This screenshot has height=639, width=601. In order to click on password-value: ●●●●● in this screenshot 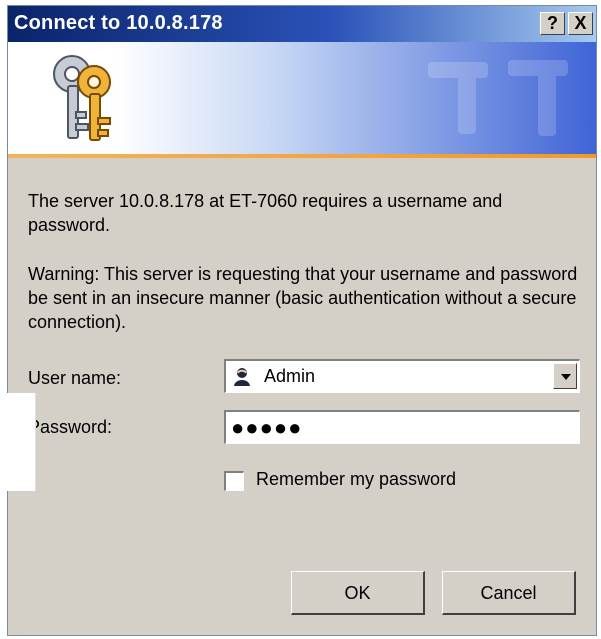, I will do `click(267, 427)`.